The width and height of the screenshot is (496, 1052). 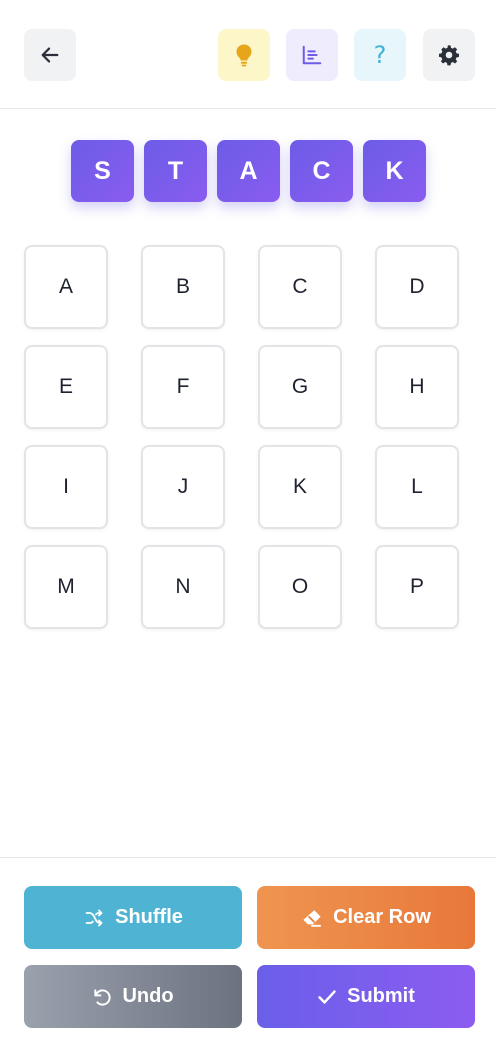 I want to click on letter-cell: I, so click(x=66, y=487).